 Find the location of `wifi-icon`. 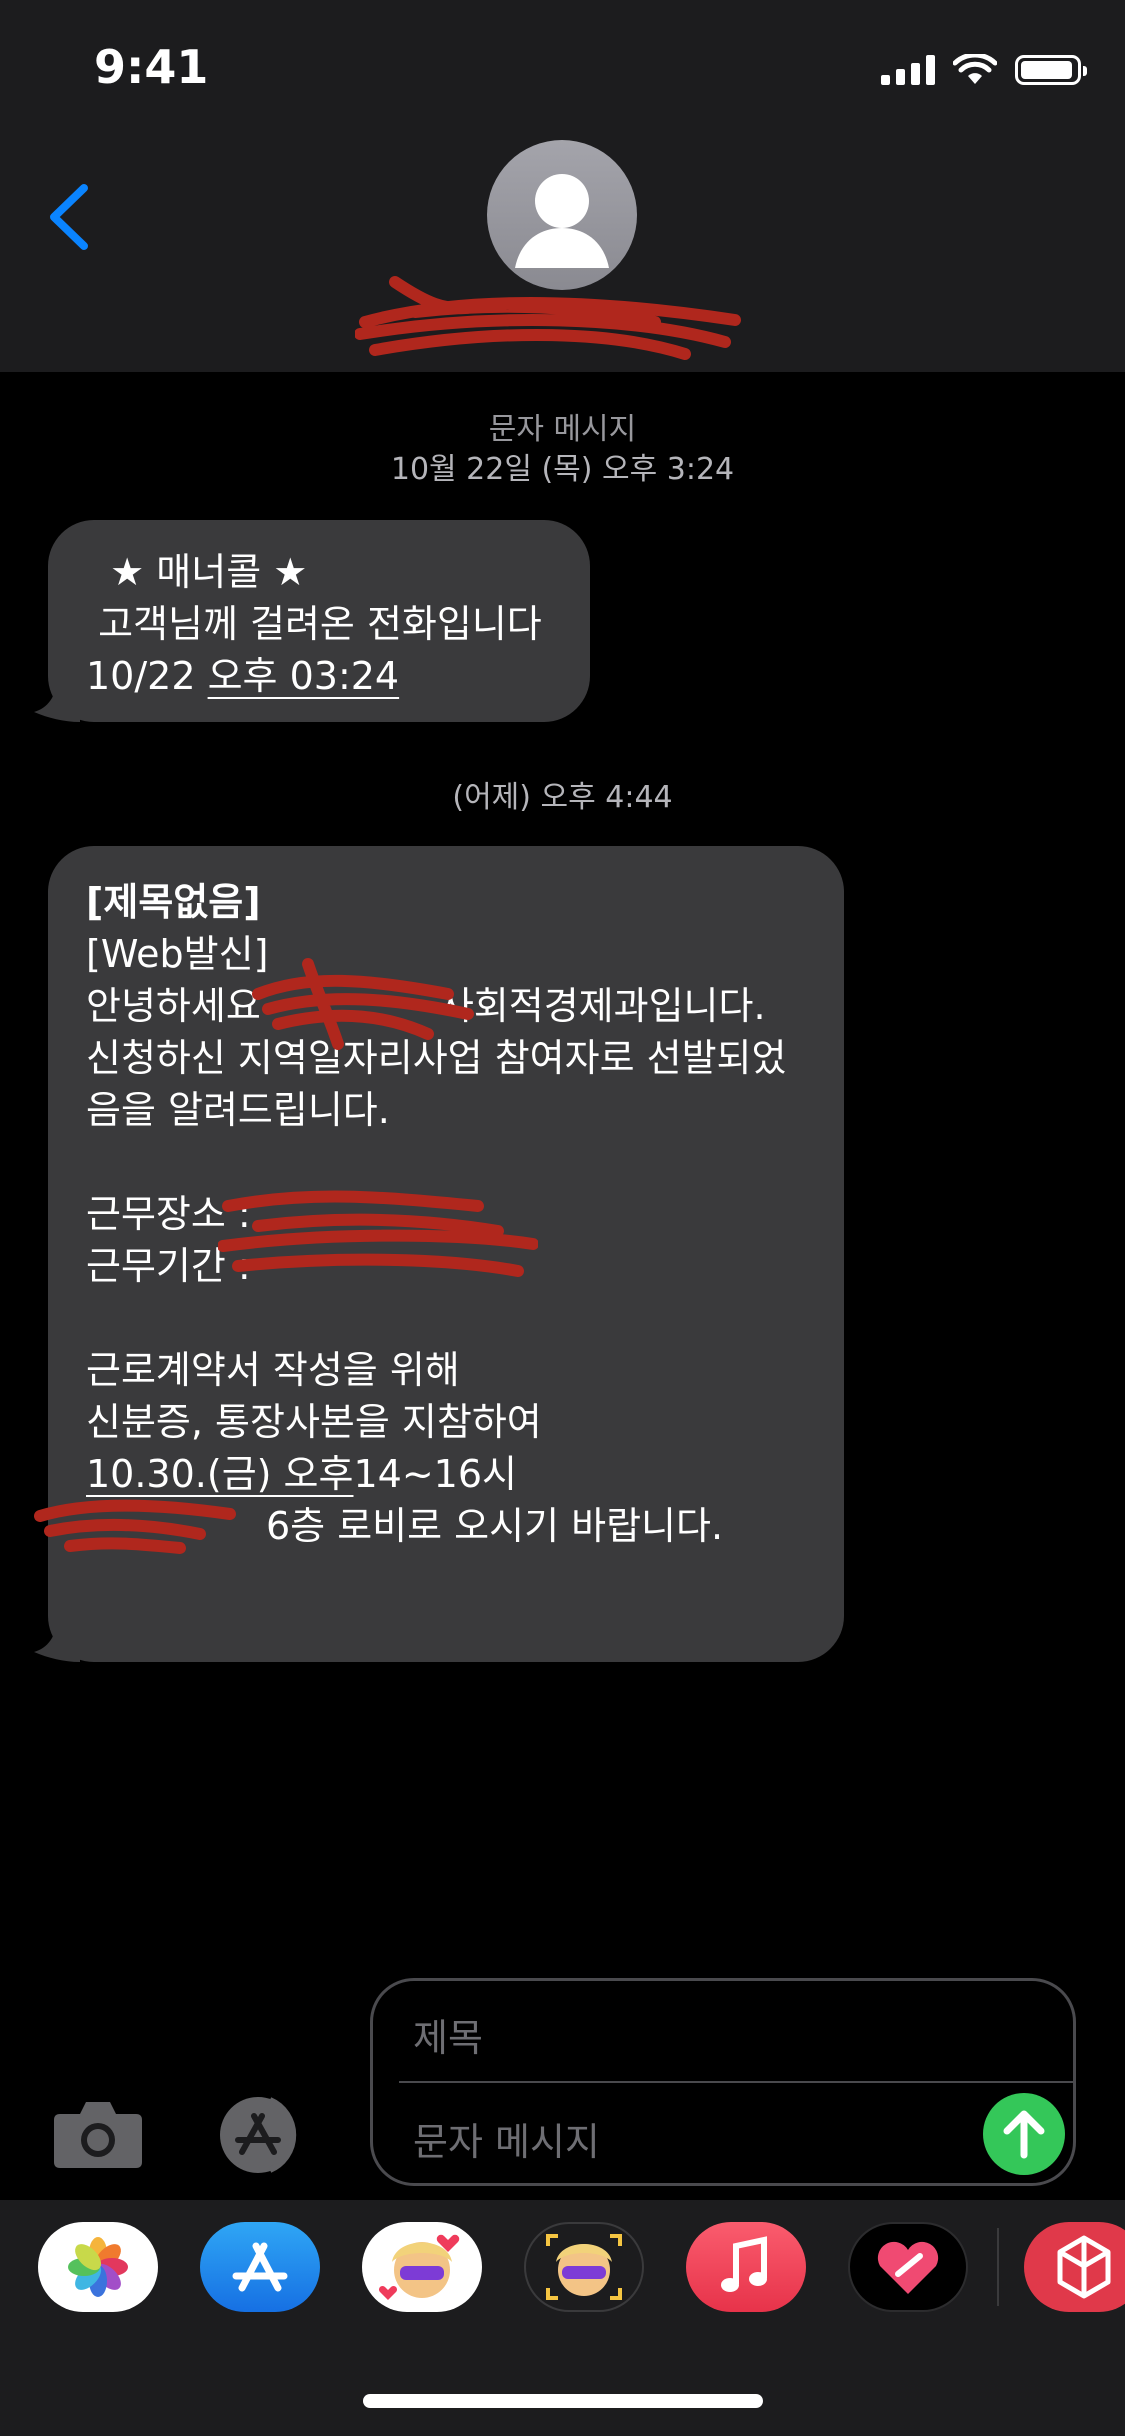

wifi-icon is located at coordinates (975, 69).